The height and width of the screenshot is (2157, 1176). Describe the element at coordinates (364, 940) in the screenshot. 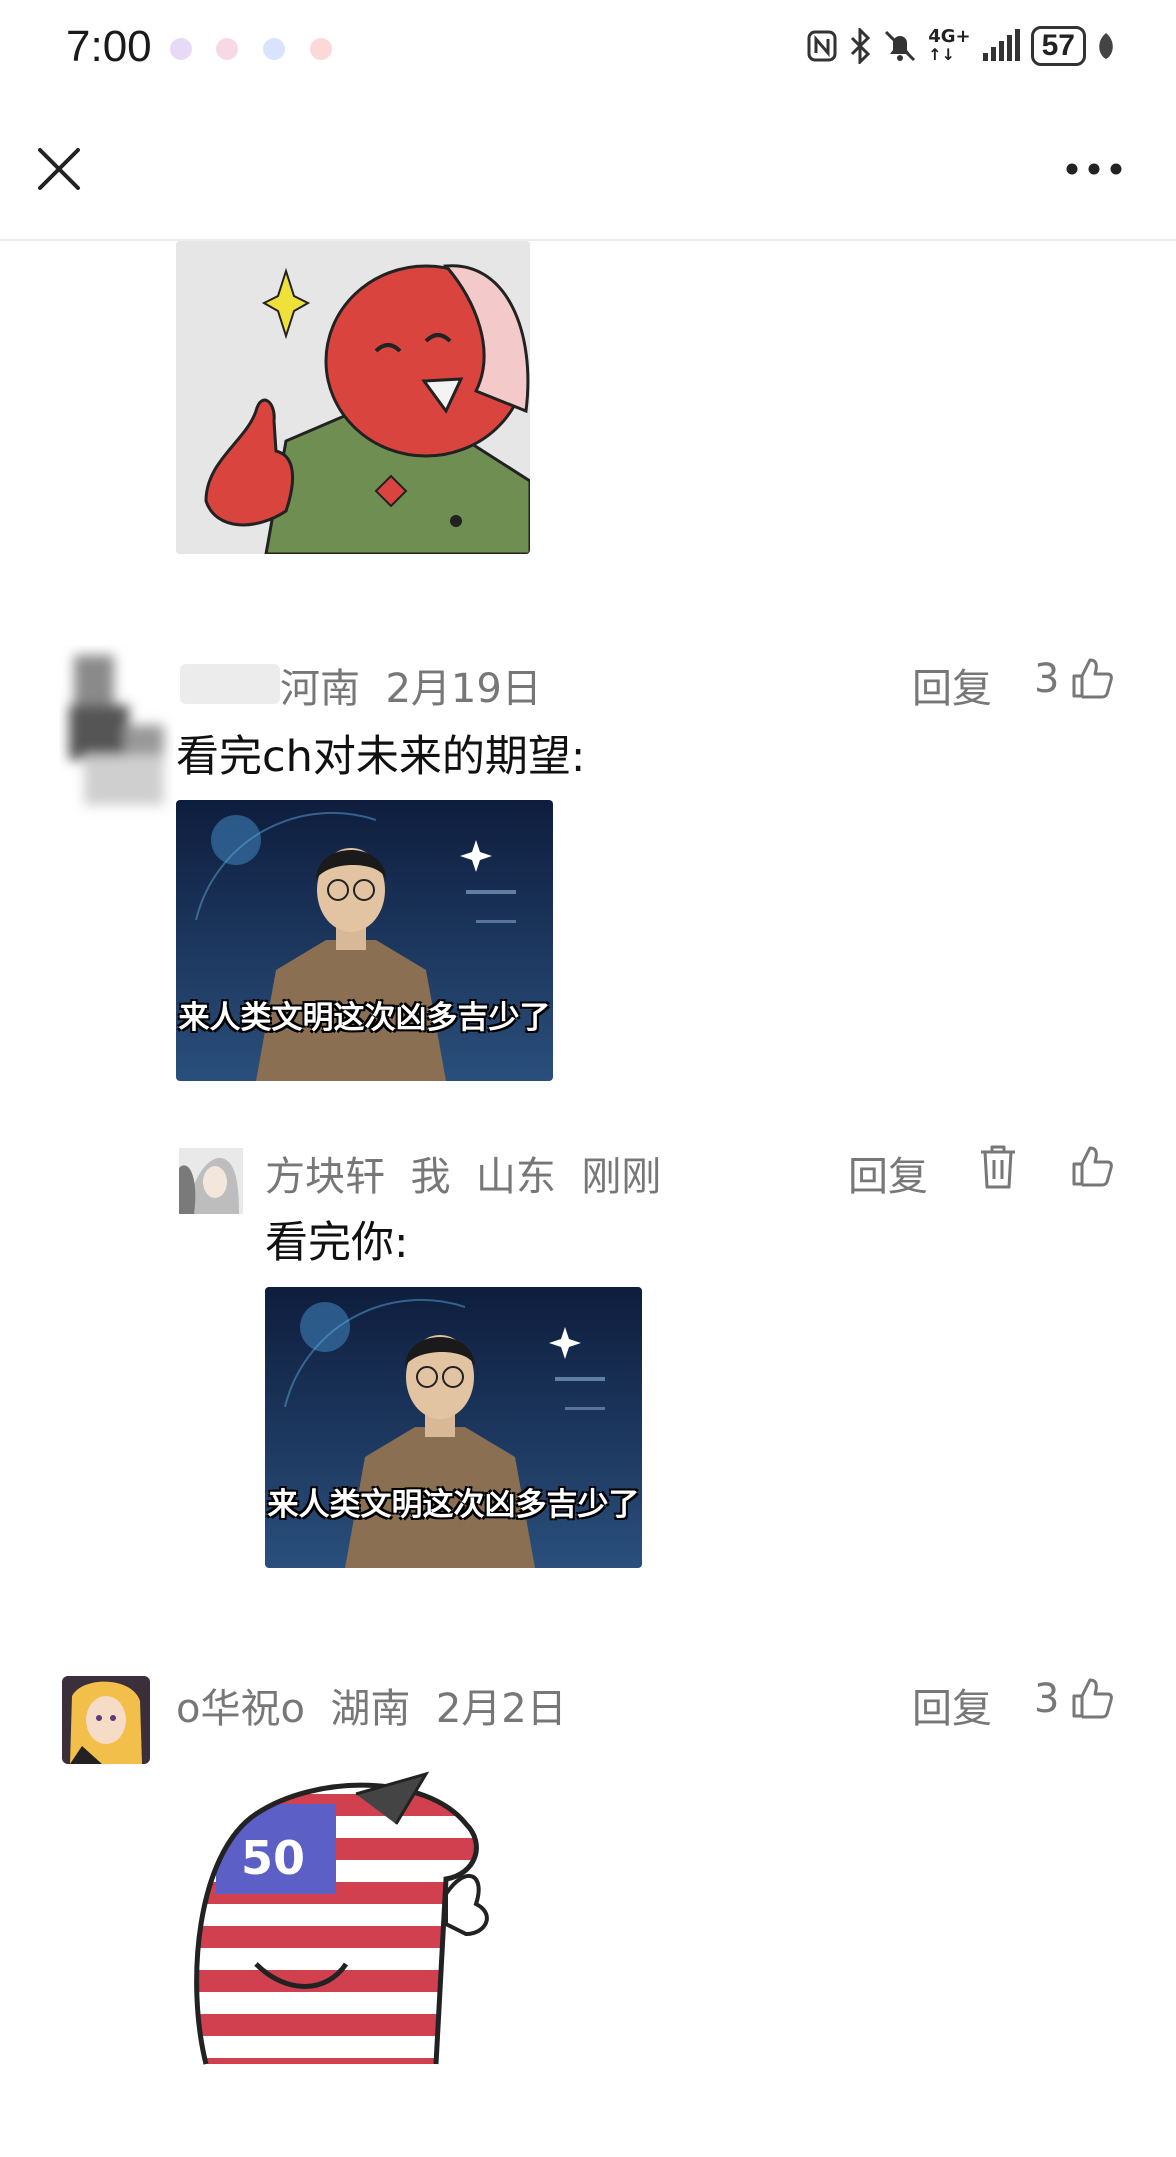

I see `comment-meme-image: 来人类文明这次凶多吉少了` at that location.